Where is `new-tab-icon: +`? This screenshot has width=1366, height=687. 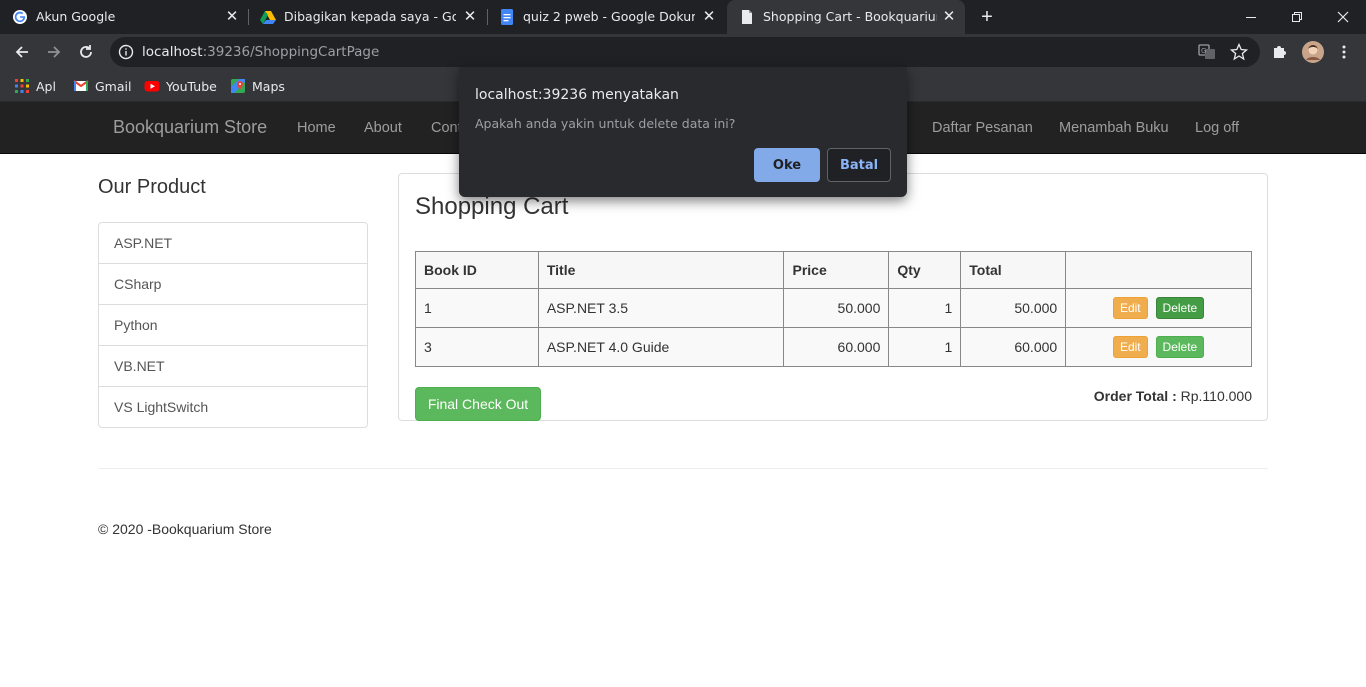
new-tab-icon: + is located at coordinates (987, 17).